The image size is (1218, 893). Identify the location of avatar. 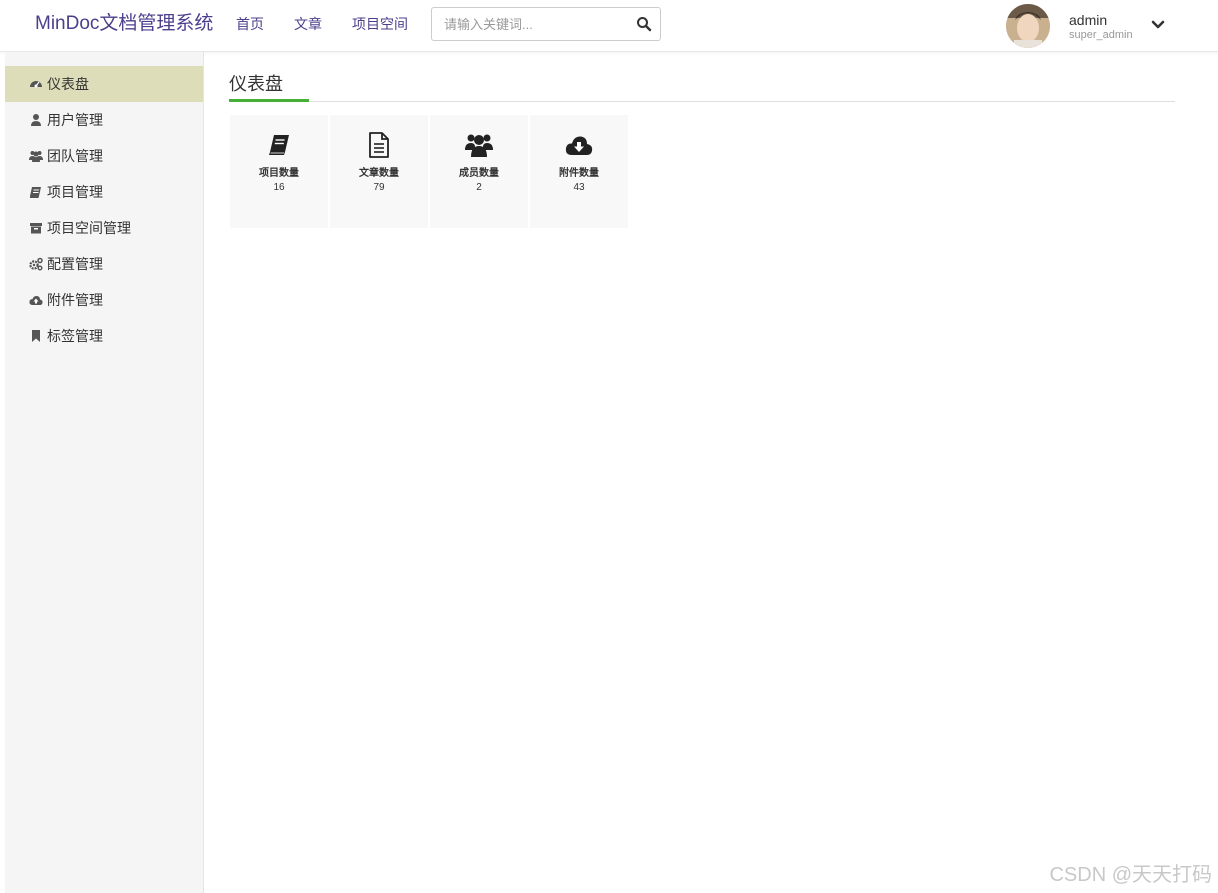
(1028, 26).